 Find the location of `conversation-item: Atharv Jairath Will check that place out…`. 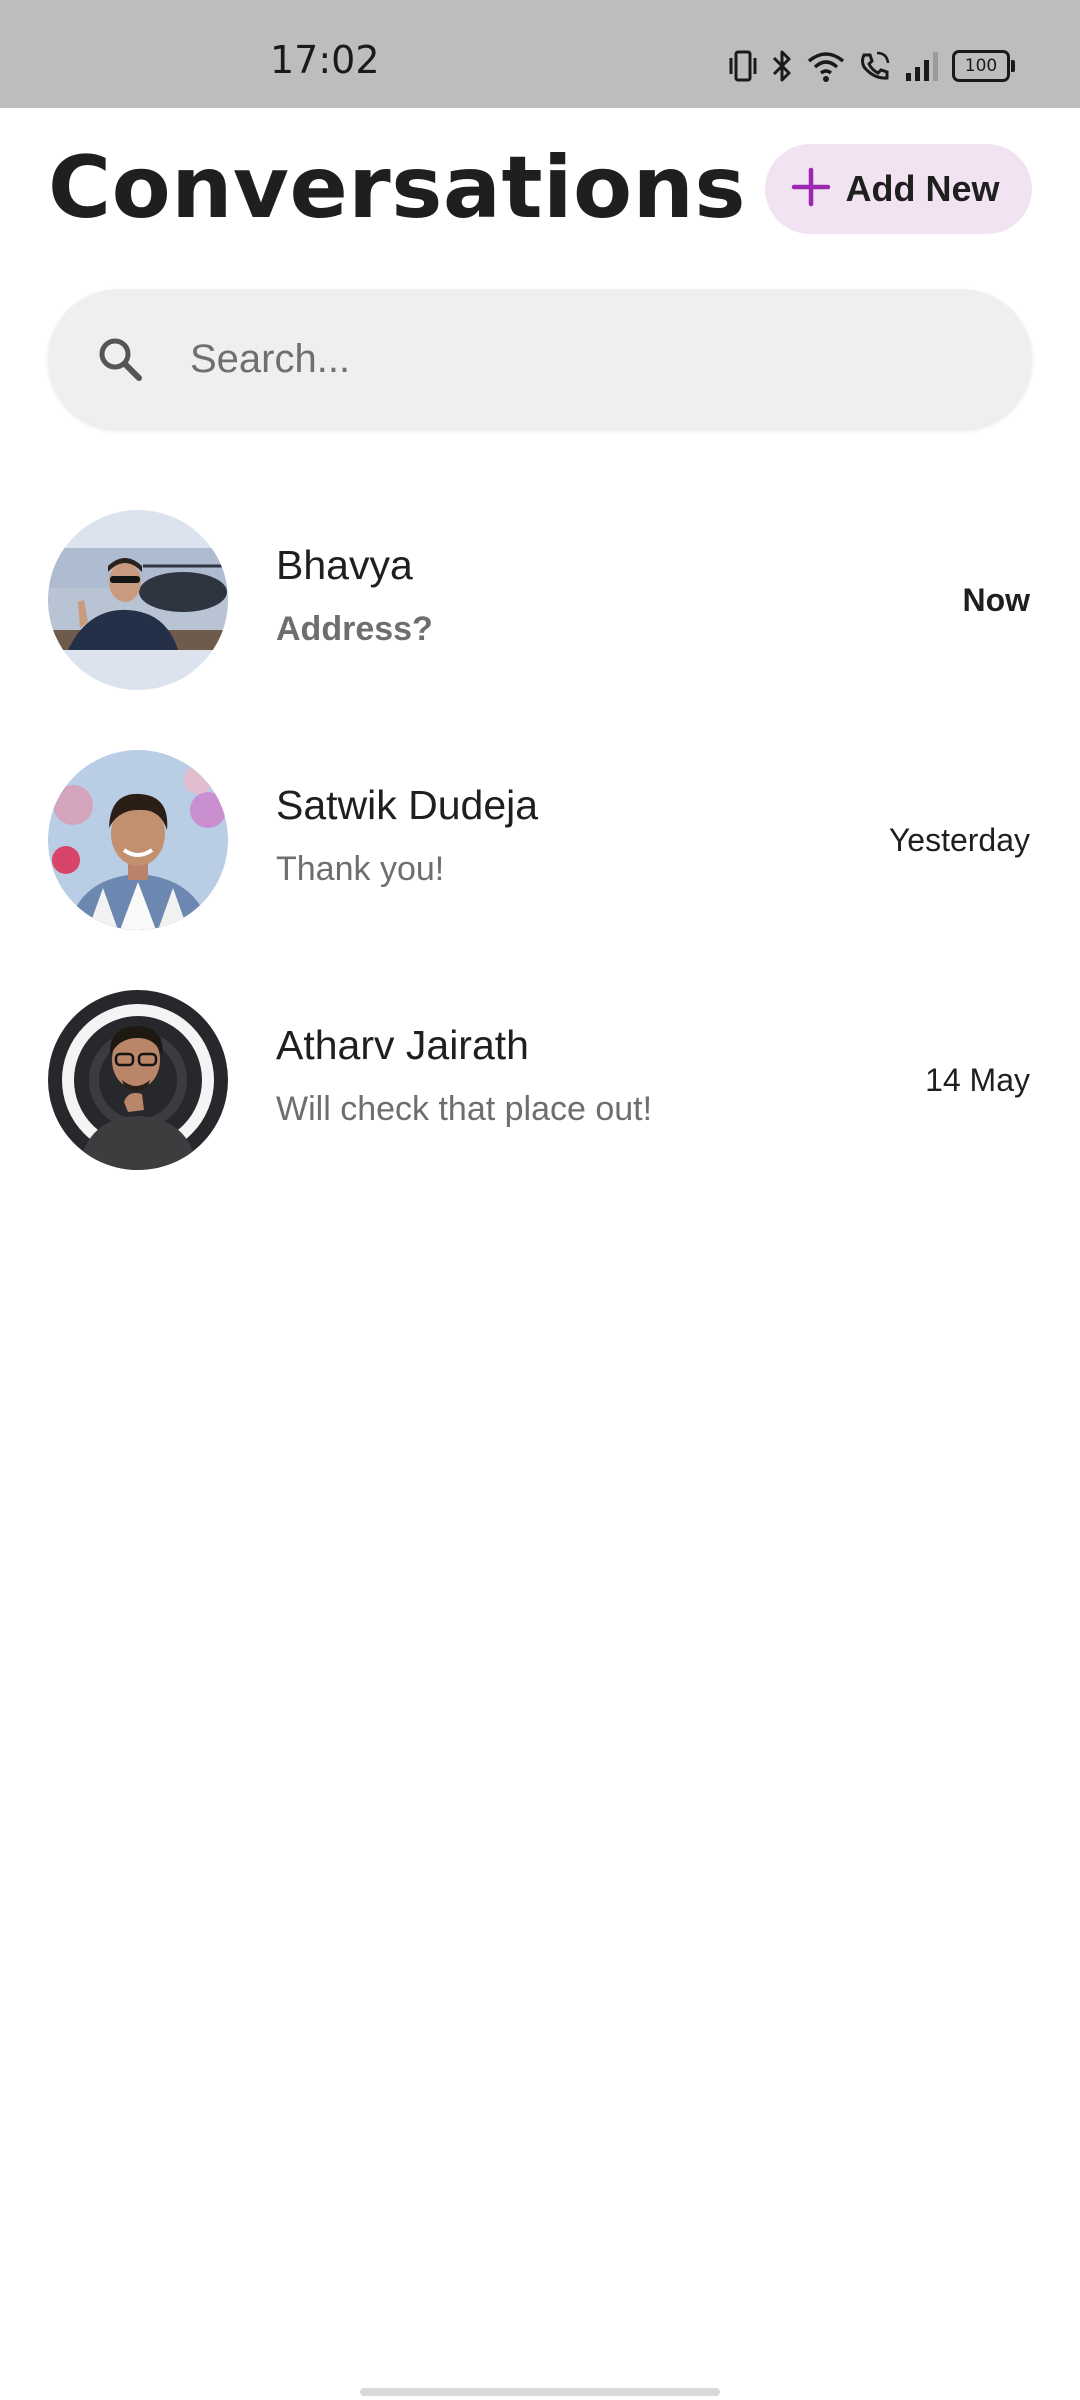

conversation-item: Atharv Jairath Will check that place out… is located at coordinates (540, 1080).